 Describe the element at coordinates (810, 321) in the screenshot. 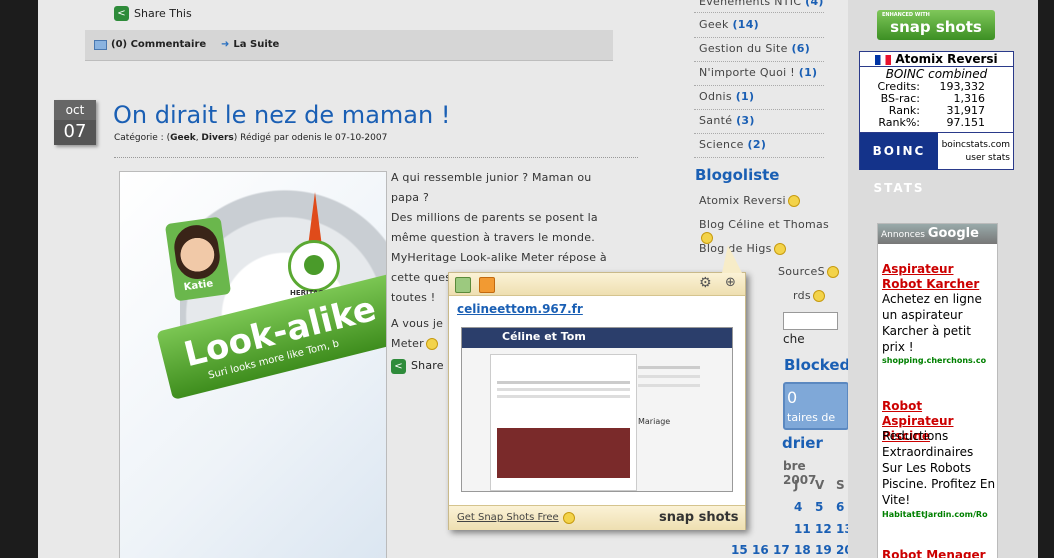

I see `search-input` at that location.